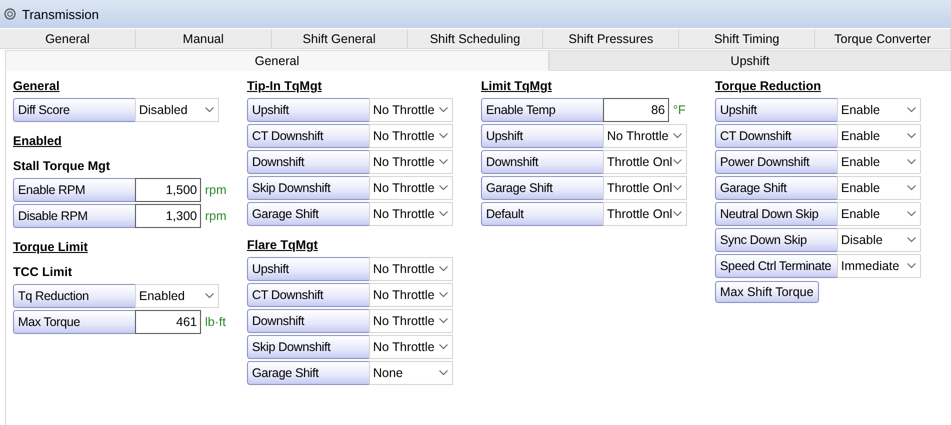  I want to click on group-heading: TCC Limit, so click(42, 272).